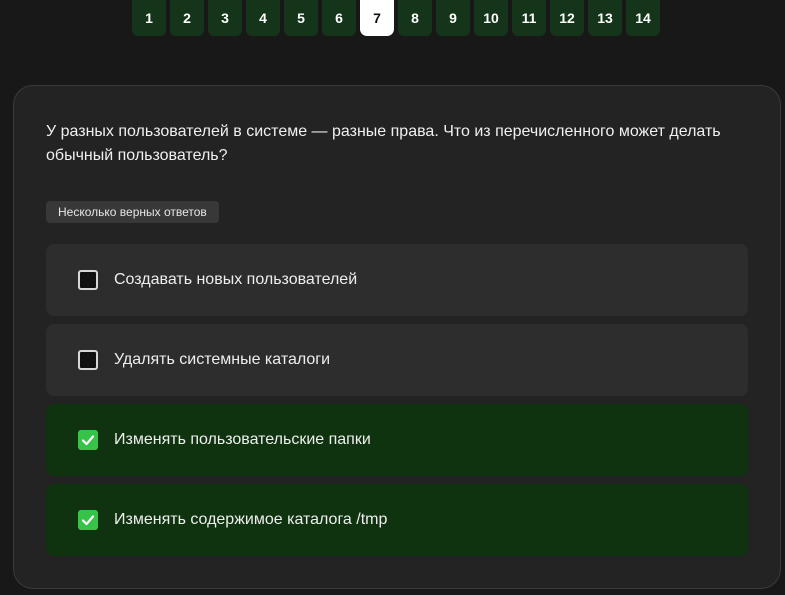 The height and width of the screenshot is (595, 785). I want to click on page-button-8: 8, so click(415, 18).